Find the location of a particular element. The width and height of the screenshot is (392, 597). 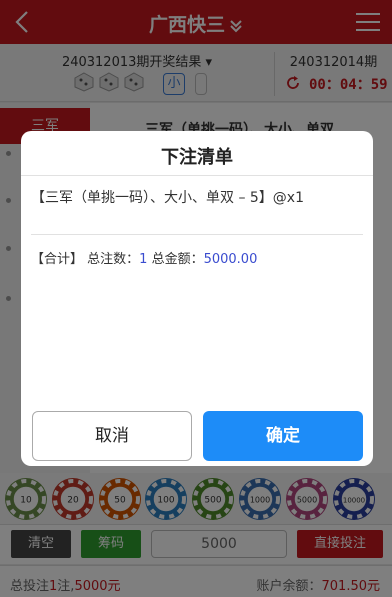

cancel-button: 取消 is located at coordinates (112, 436).